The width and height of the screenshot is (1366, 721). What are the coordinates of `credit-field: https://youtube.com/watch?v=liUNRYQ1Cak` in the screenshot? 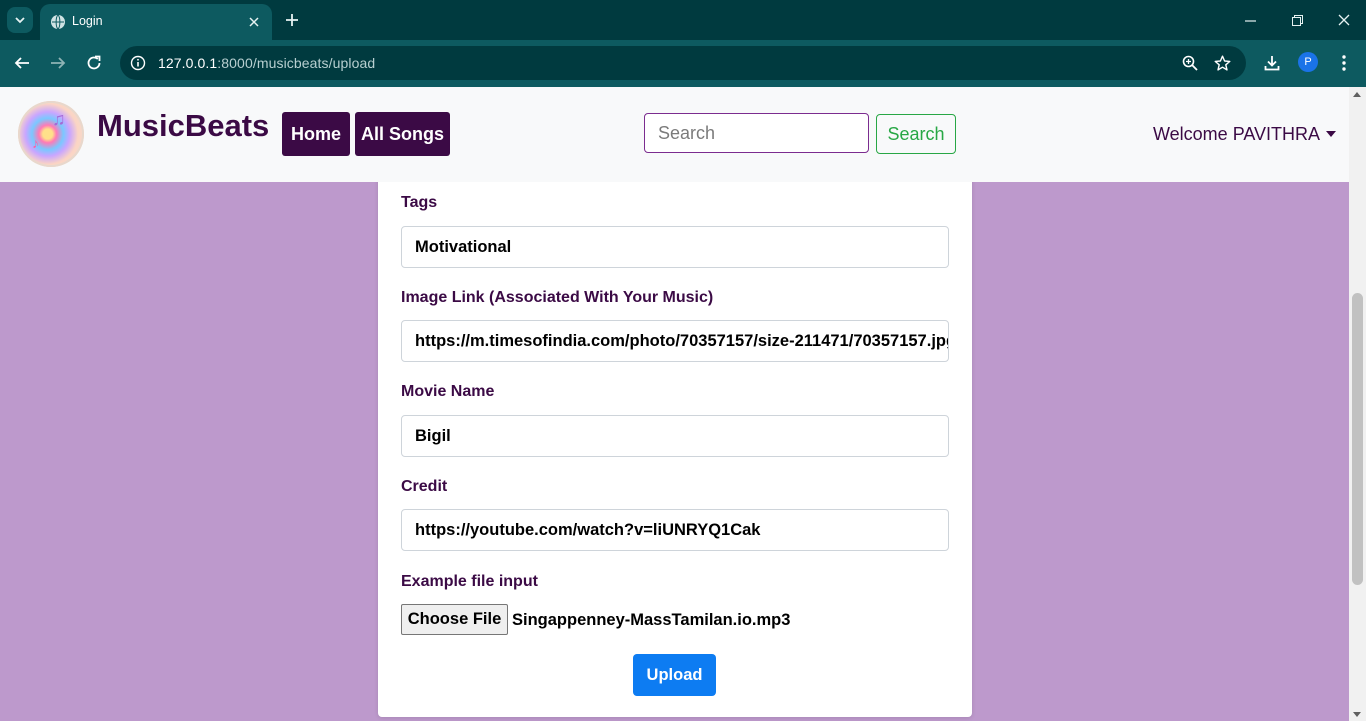 It's located at (675, 530).